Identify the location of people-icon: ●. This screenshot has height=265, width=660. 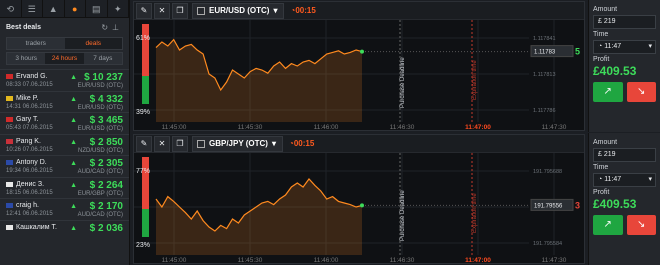
(75, 8).